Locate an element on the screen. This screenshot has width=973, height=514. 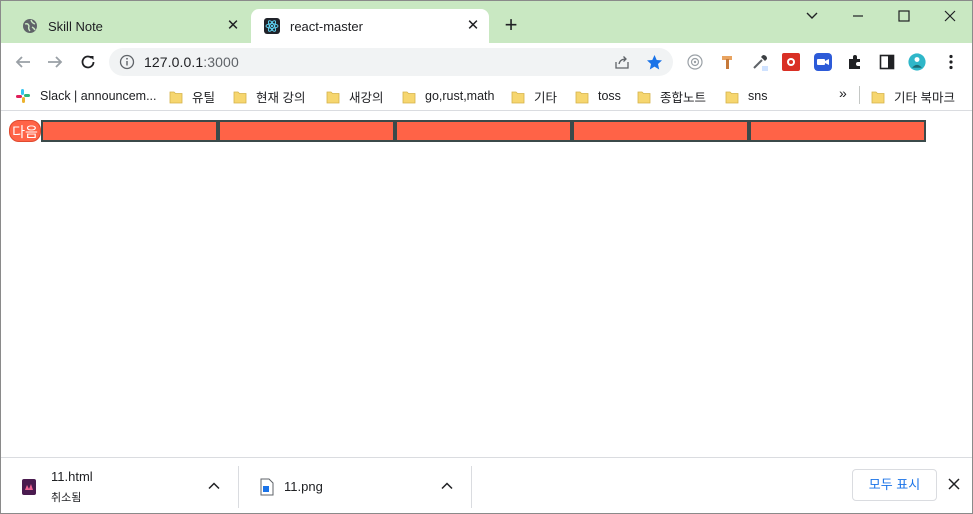
bookmark-folder-toss: toss is located at coordinates (598, 96).